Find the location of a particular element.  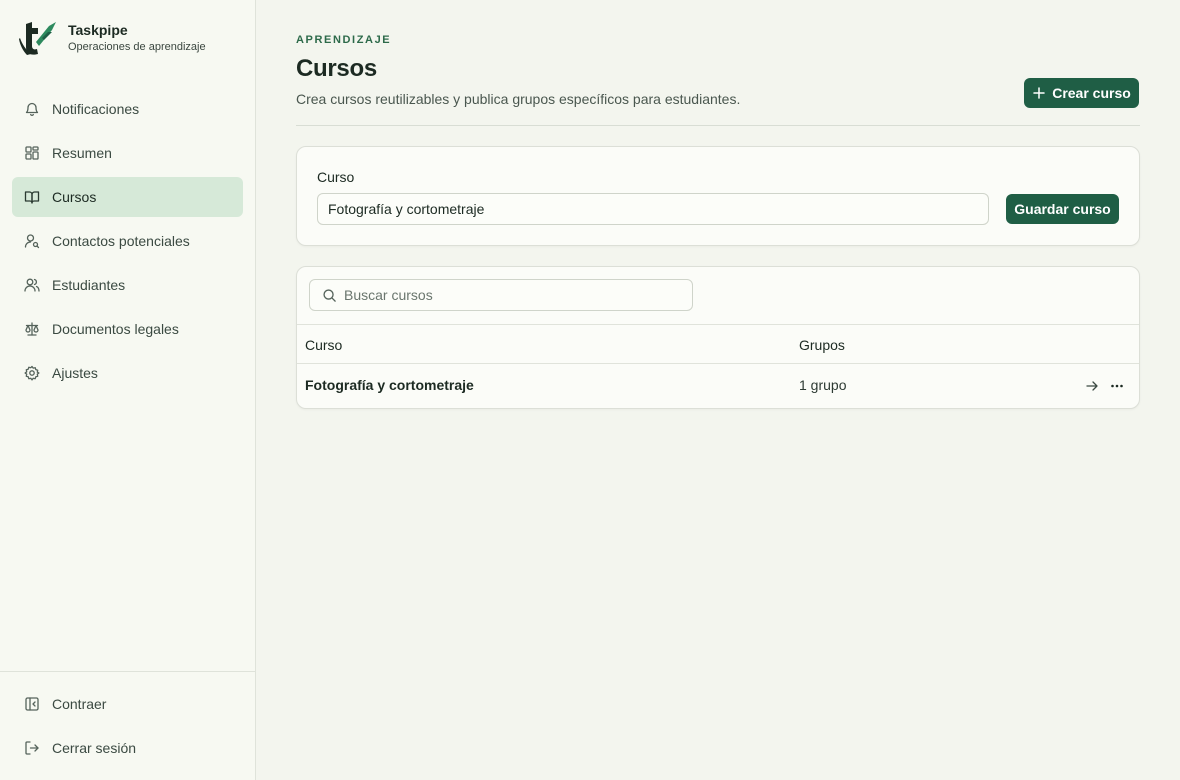

sidebar-item-label: Cerrar sesión is located at coordinates (94, 748).